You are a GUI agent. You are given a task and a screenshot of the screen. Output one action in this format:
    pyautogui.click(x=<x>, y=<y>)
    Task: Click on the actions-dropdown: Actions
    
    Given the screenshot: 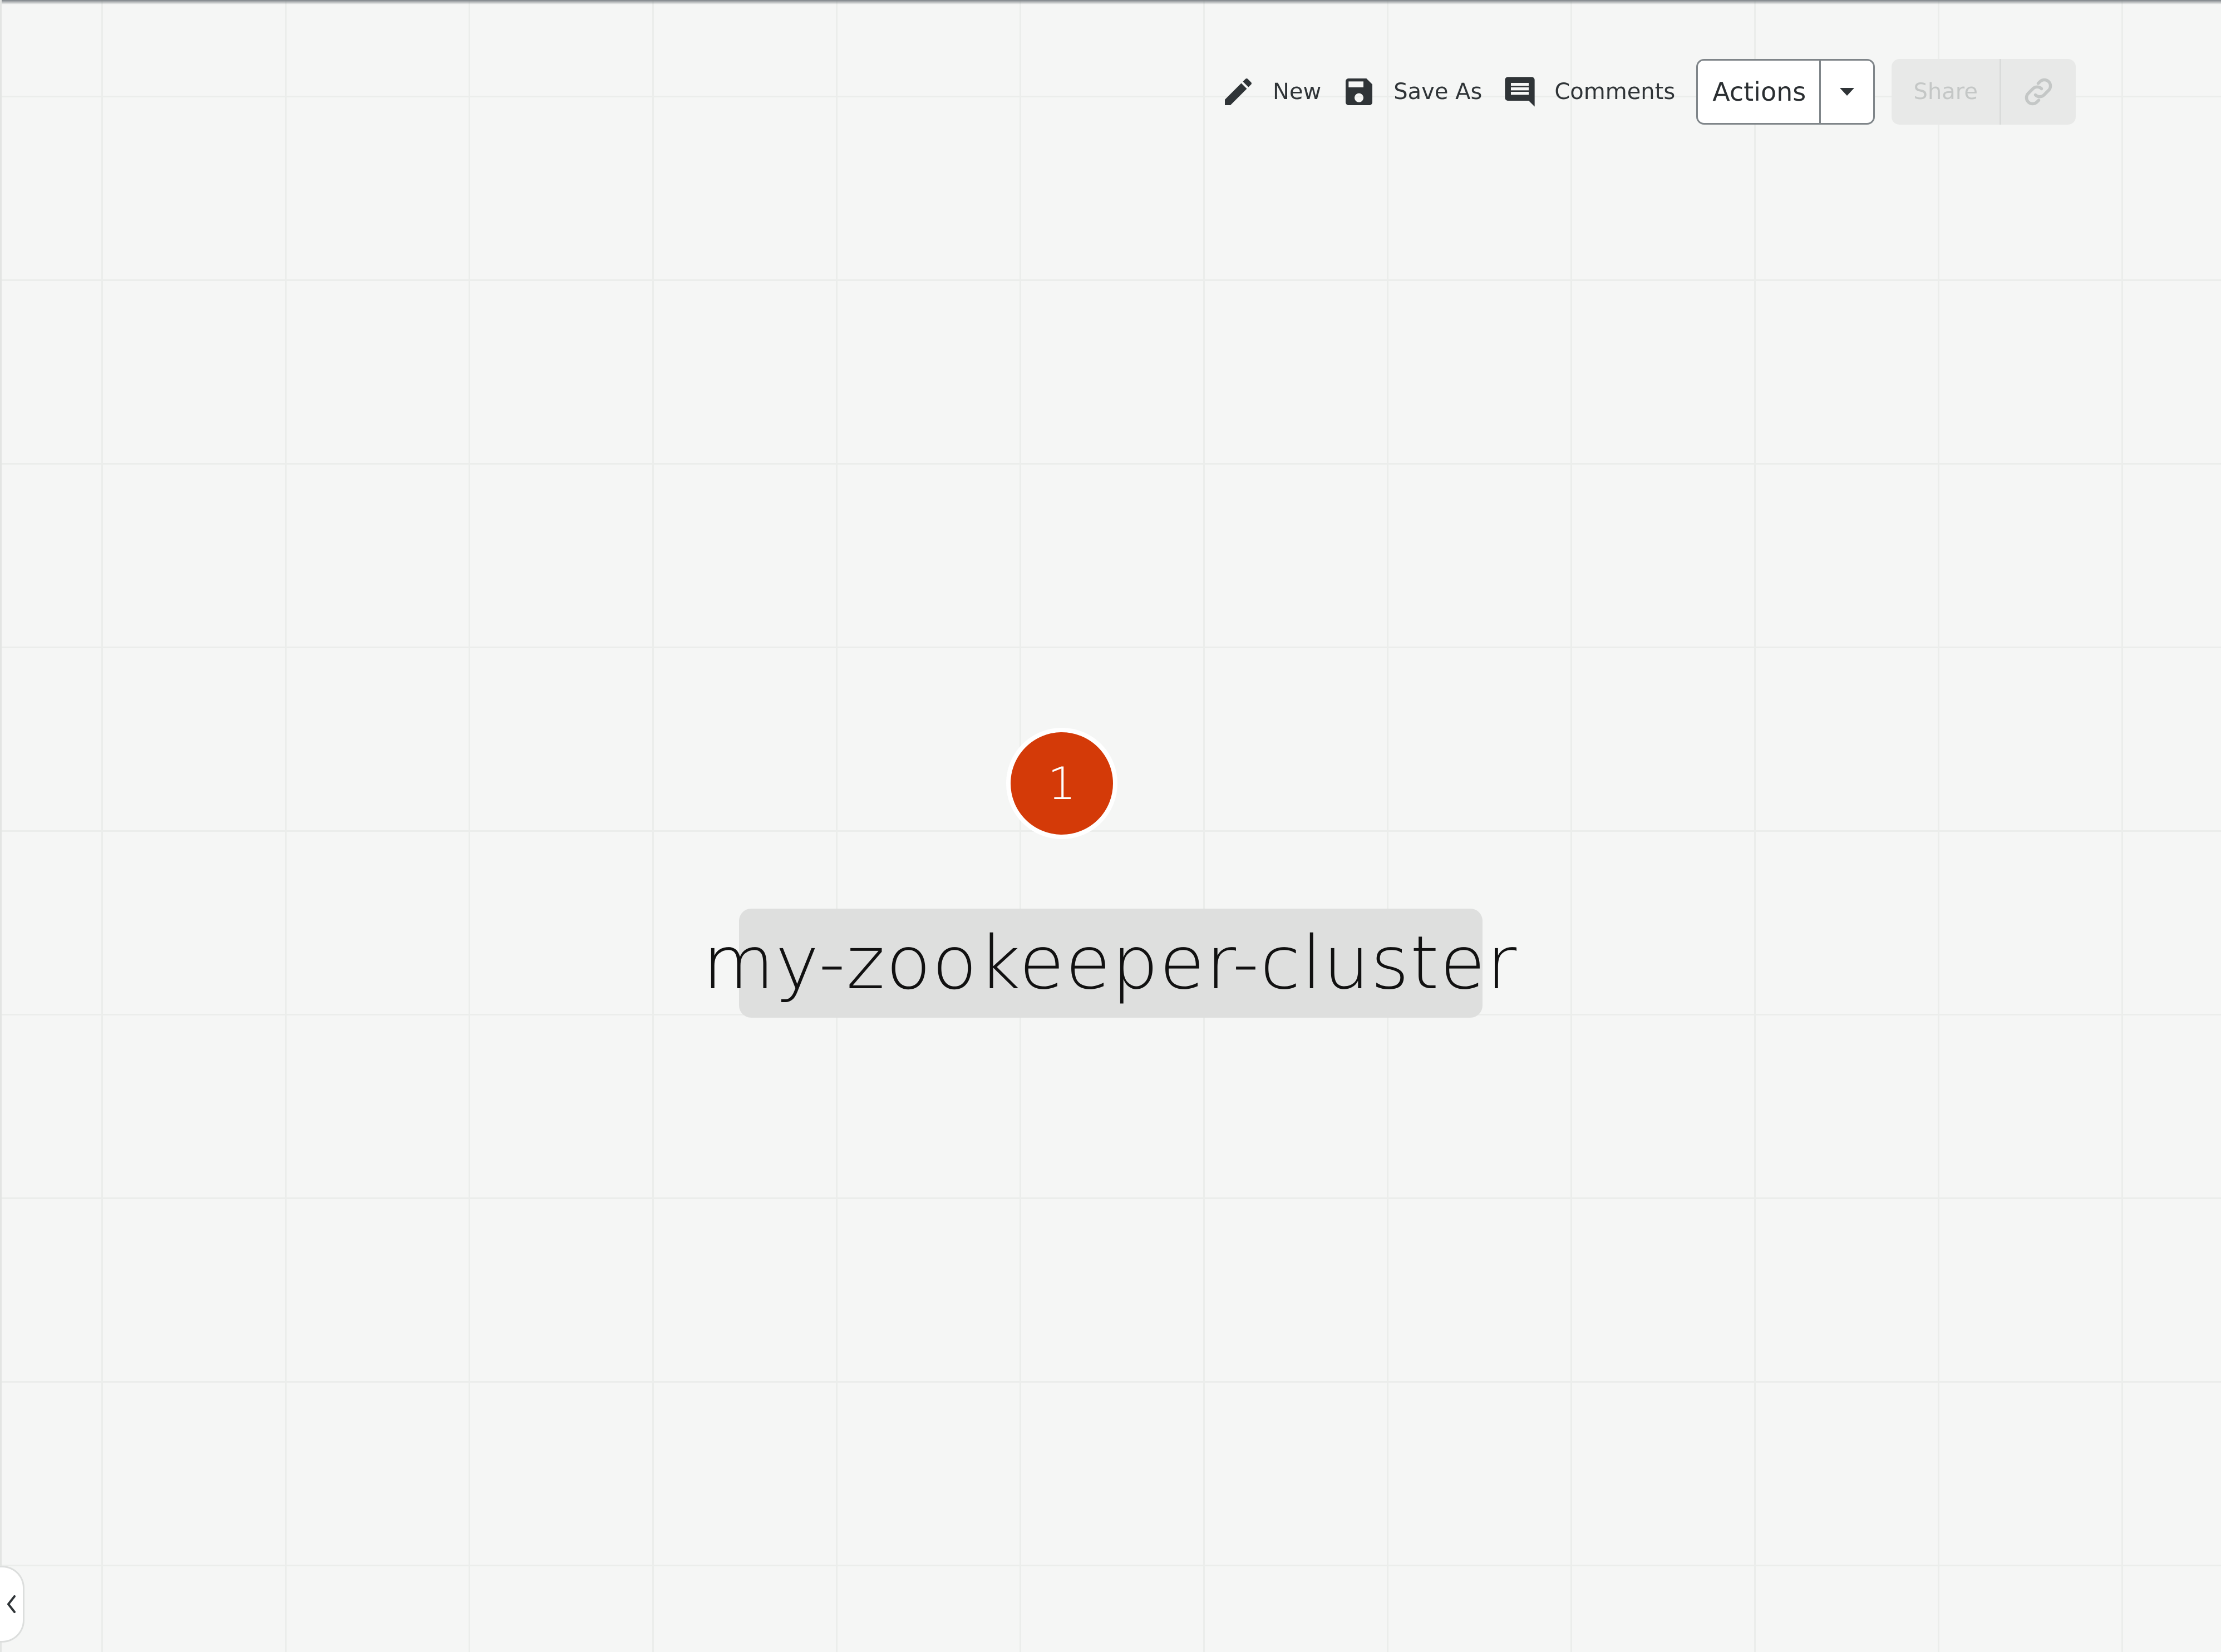 What is the action you would take?
    pyautogui.click(x=1785, y=92)
    